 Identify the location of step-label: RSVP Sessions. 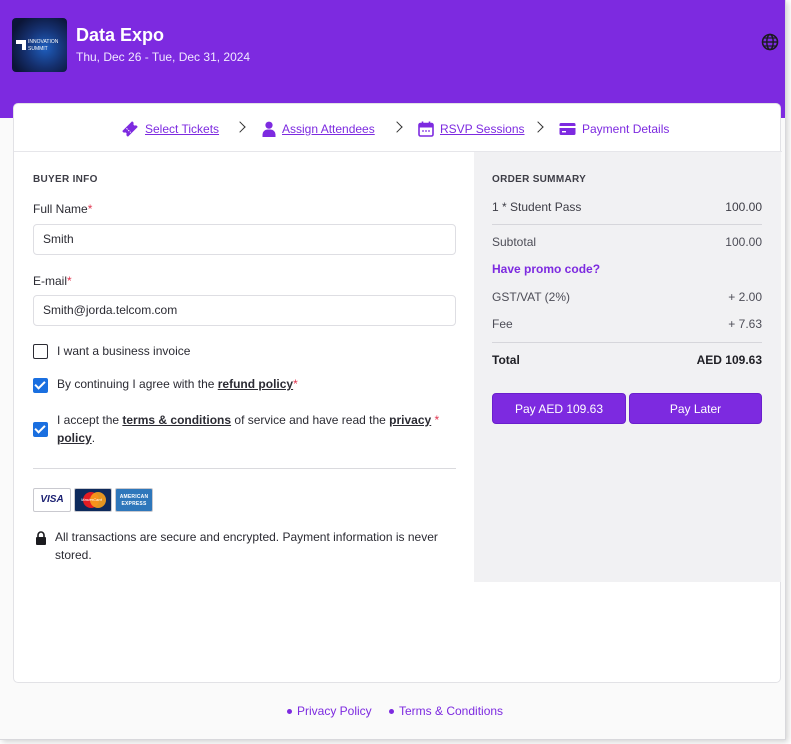
(482, 129).